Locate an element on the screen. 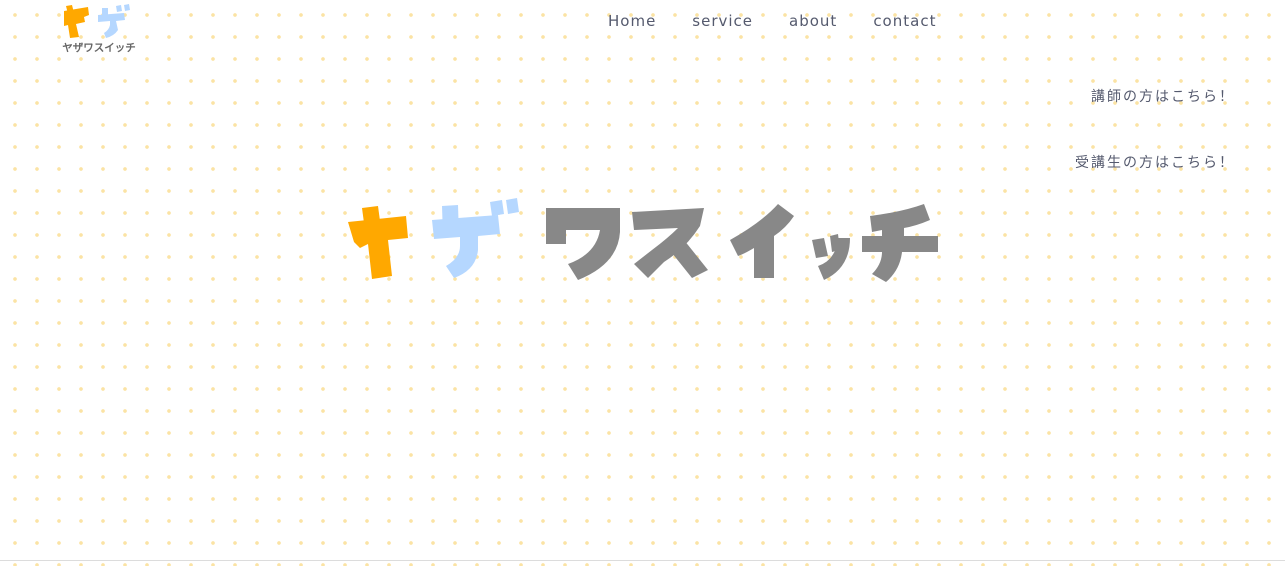 The image size is (1285, 566). nav-about: about is located at coordinates (813, 21).